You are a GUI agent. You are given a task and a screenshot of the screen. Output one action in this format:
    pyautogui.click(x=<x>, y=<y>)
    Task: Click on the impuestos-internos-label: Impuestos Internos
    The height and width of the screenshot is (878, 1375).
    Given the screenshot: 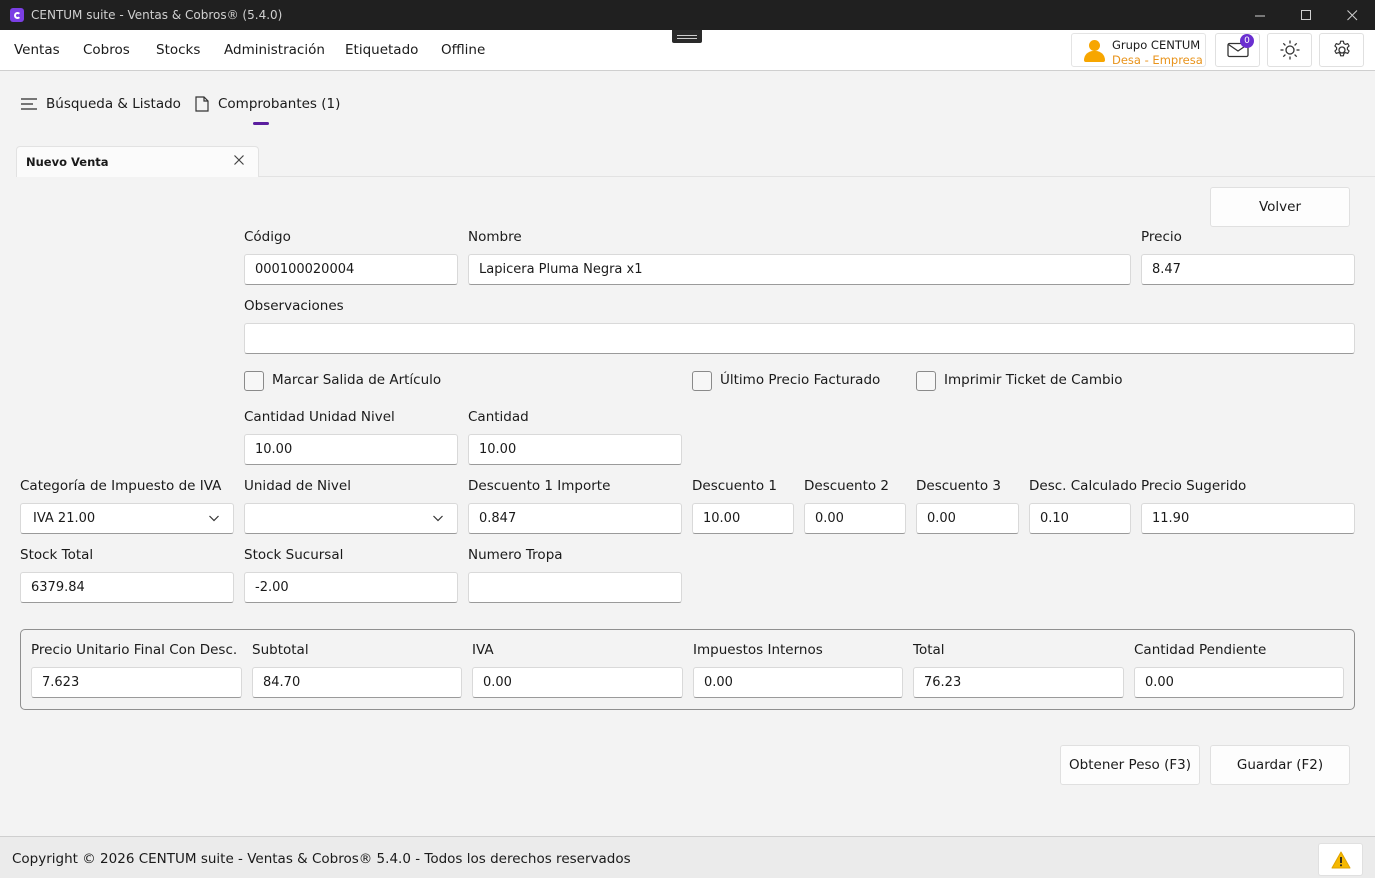 What is the action you would take?
    pyautogui.click(x=758, y=650)
    